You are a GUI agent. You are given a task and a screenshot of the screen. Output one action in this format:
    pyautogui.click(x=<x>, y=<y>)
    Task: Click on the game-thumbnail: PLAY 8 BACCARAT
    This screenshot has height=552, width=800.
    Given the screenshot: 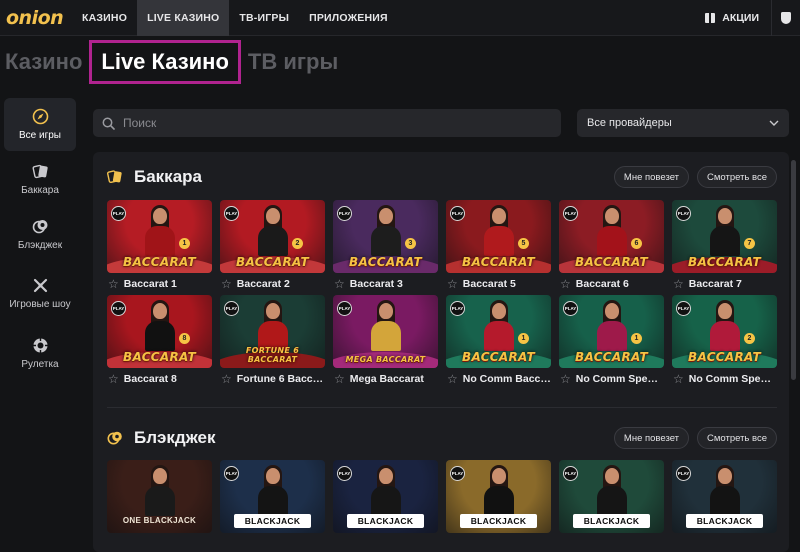 What is the action you would take?
    pyautogui.click(x=159, y=331)
    